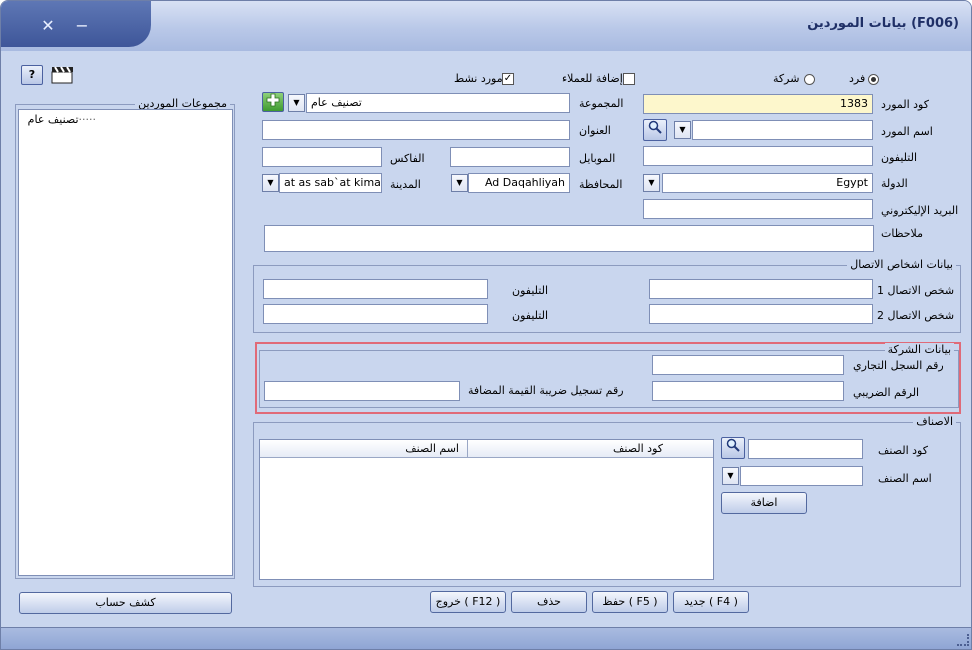 The image size is (972, 650). I want to click on tax-number-label: الرقم الضريبي, so click(886, 392).